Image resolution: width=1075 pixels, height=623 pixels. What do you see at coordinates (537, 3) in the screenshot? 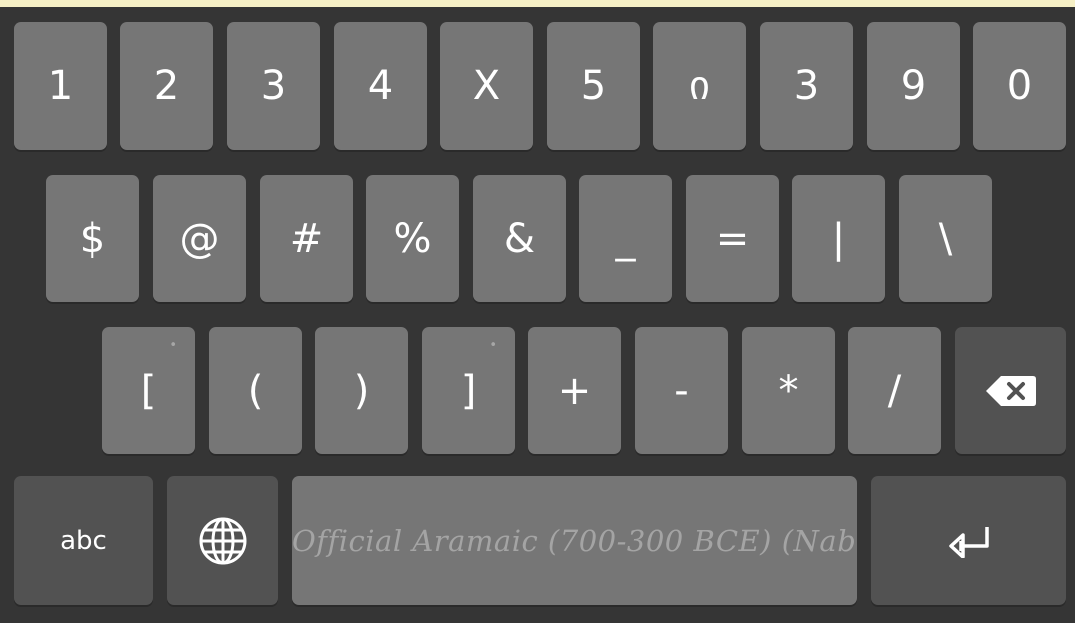
I see `top-strip` at bounding box center [537, 3].